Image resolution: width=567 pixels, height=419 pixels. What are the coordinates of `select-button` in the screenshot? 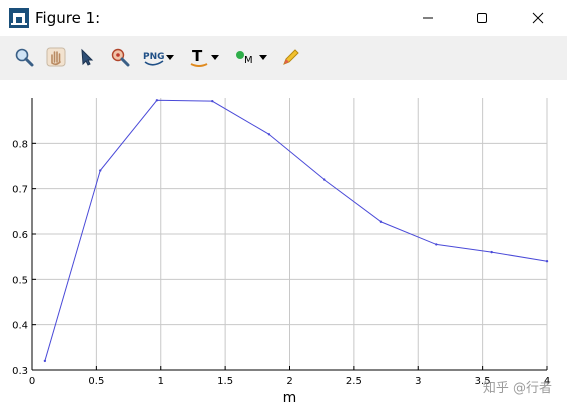 It's located at (88, 57).